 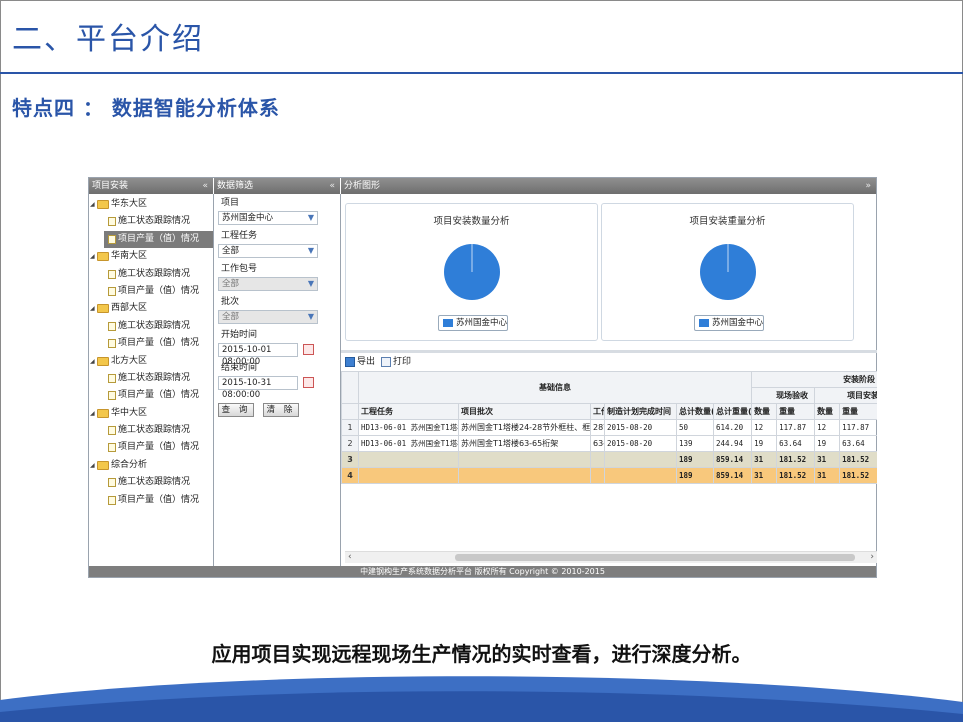 I want to click on batch-select: 全部 ▼, so click(x=268, y=317).